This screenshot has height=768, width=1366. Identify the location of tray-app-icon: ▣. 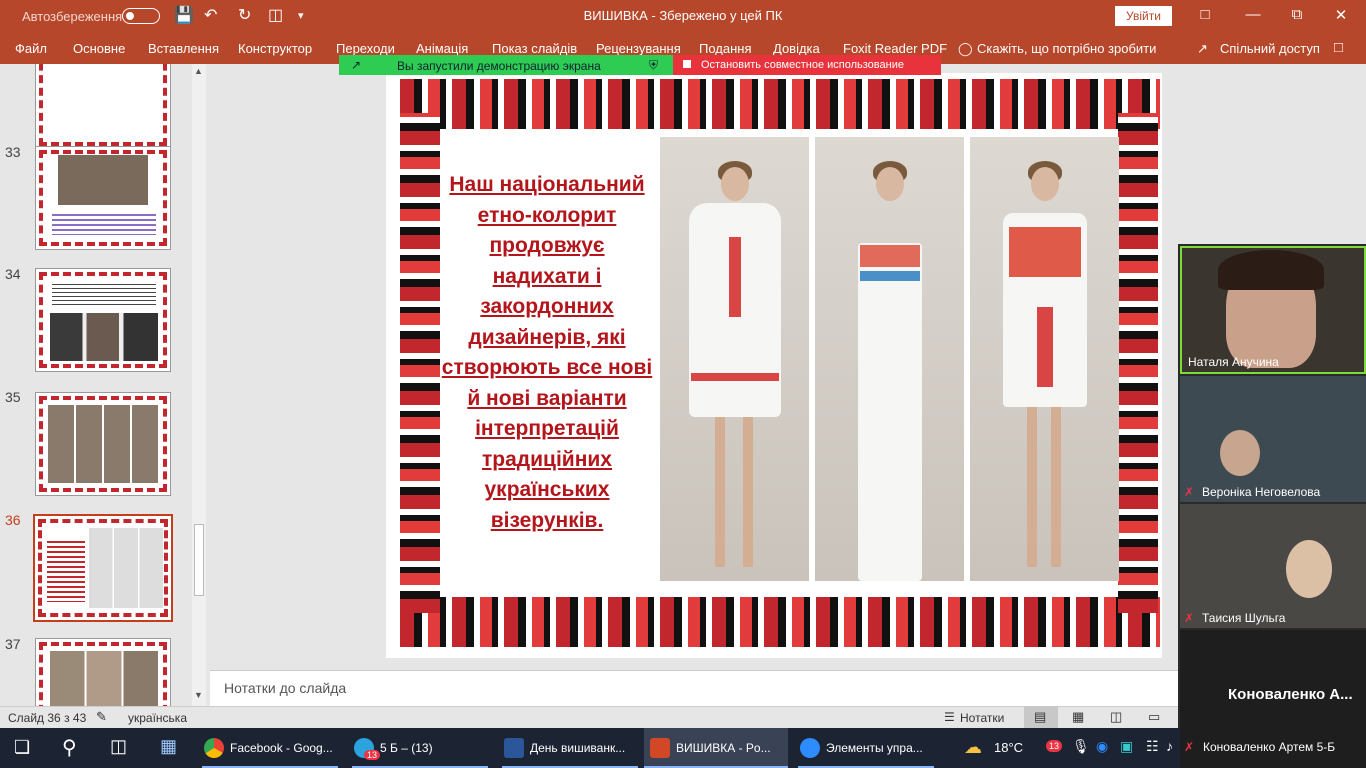
(1126, 746).